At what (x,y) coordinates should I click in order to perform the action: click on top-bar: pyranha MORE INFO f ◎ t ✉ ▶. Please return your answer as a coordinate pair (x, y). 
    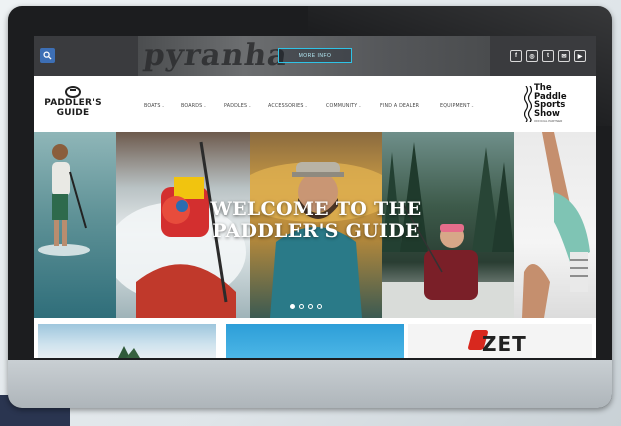
    Looking at the image, I should click on (315, 56).